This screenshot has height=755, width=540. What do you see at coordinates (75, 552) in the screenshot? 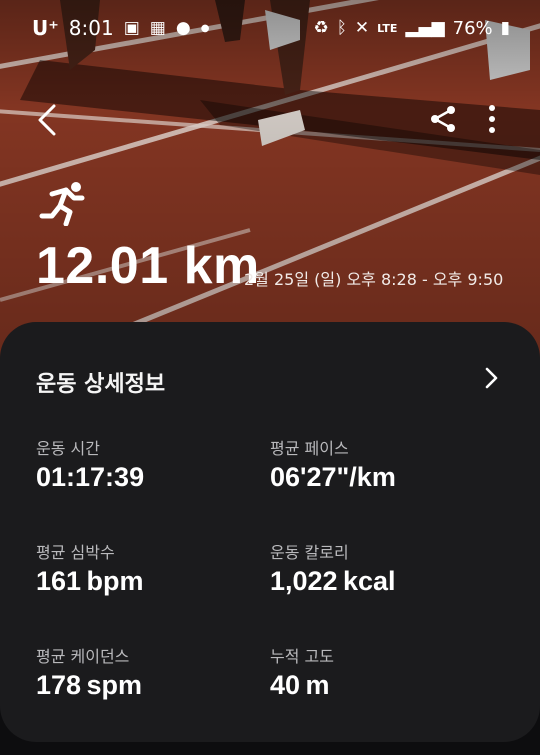
I see `stat-label-heart-rate: 평균 심박수` at bounding box center [75, 552].